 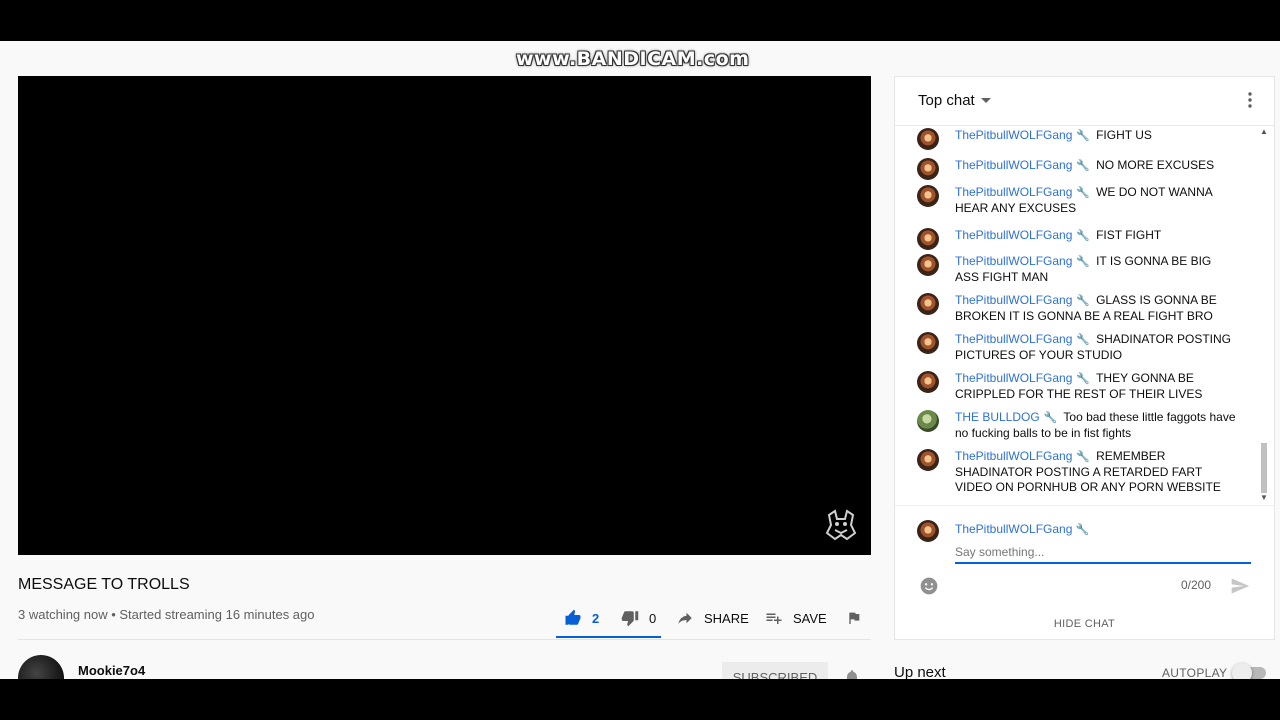 I want to click on like-button: 2, so click(x=581, y=618).